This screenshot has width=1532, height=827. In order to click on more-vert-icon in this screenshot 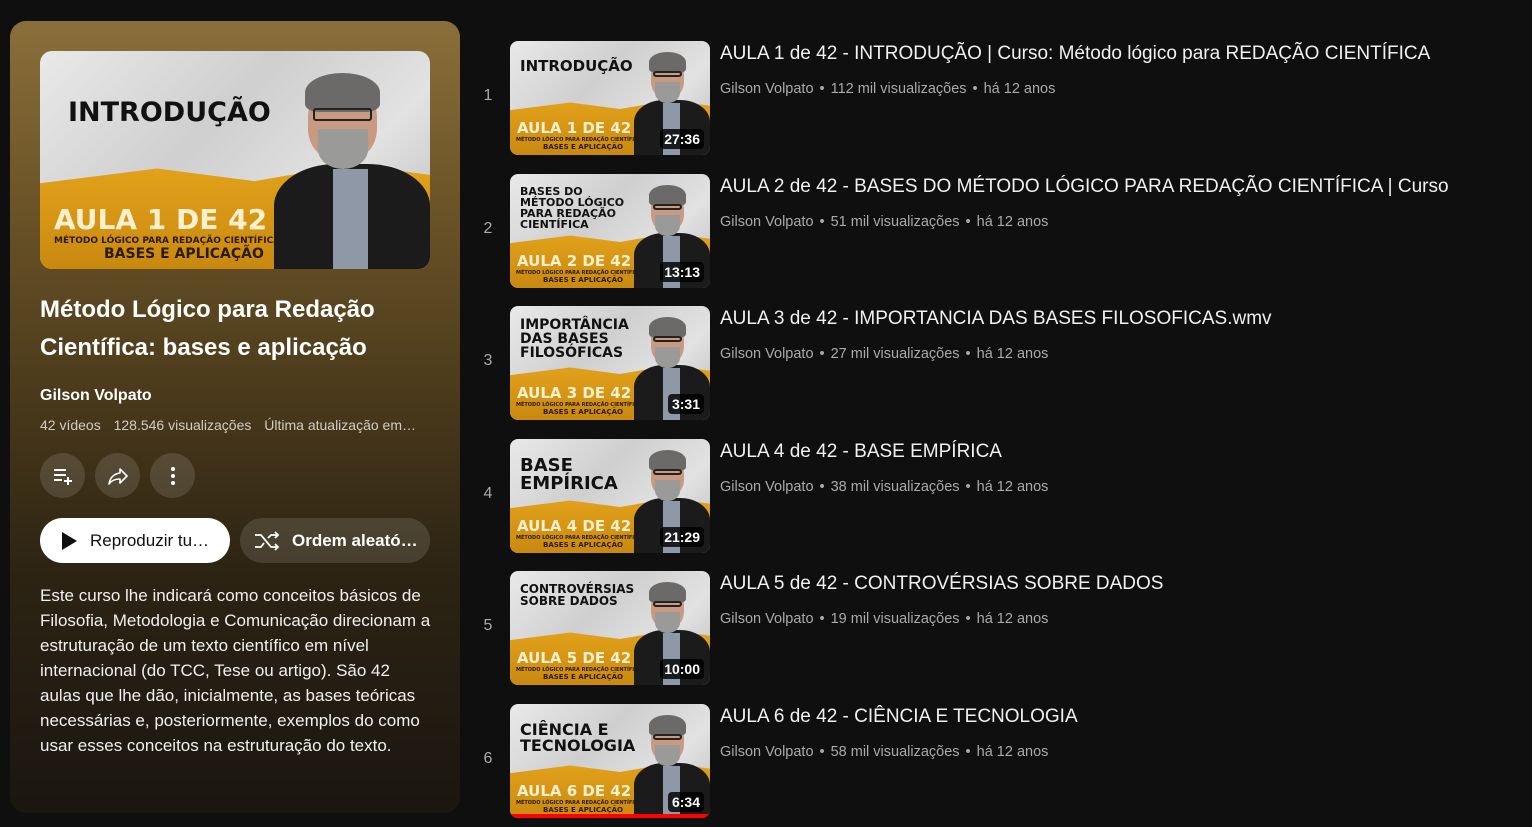, I will do `click(172, 475)`.